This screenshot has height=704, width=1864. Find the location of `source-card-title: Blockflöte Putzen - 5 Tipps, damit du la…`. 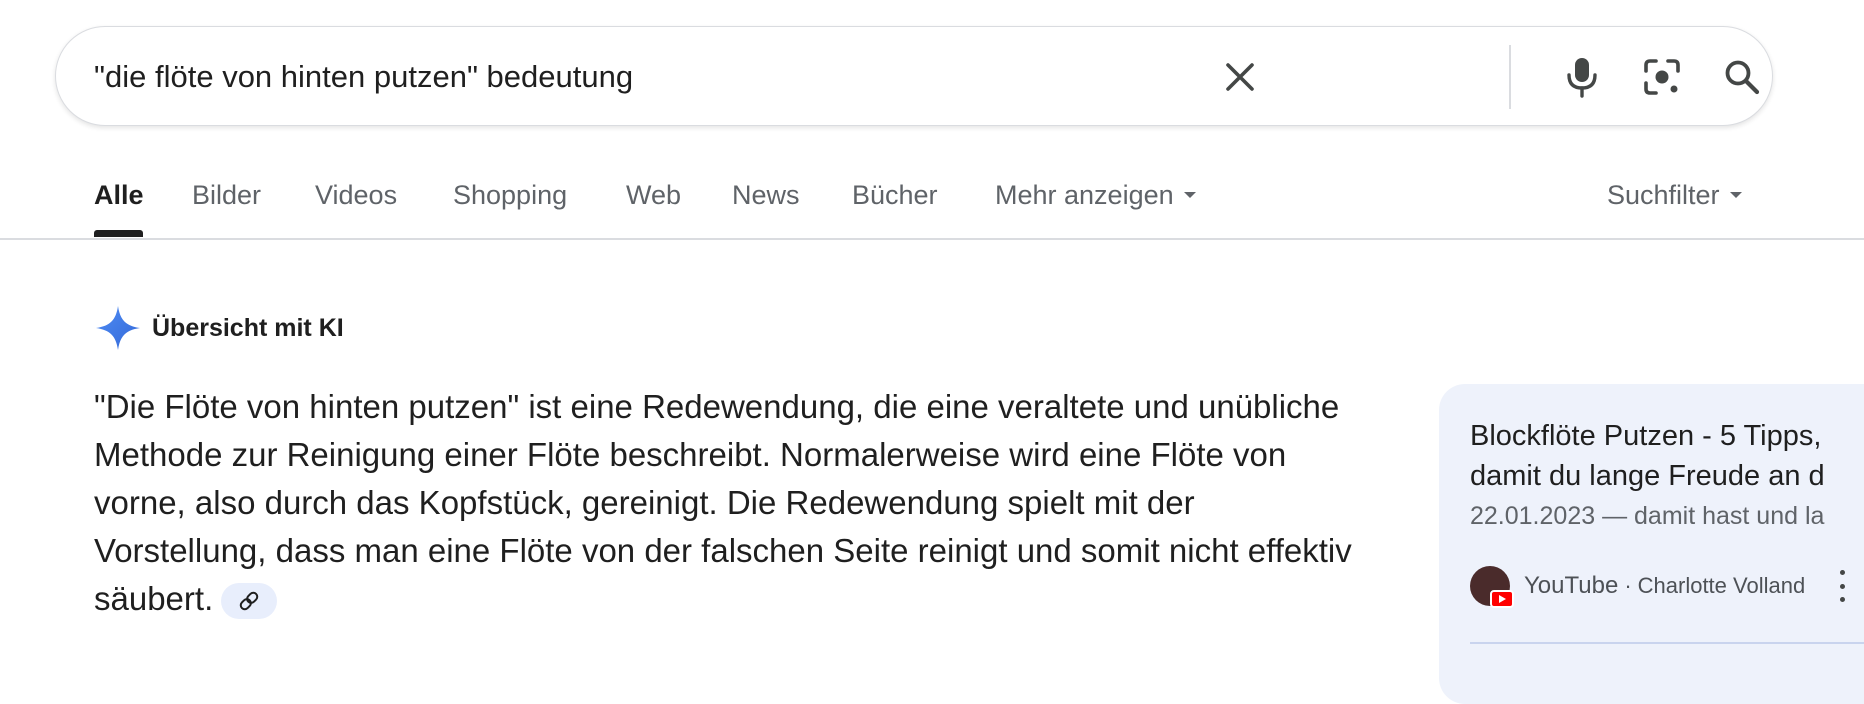

source-card-title: Blockflöte Putzen - 5 Tipps, damit du la… is located at coordinates (1667, 456).